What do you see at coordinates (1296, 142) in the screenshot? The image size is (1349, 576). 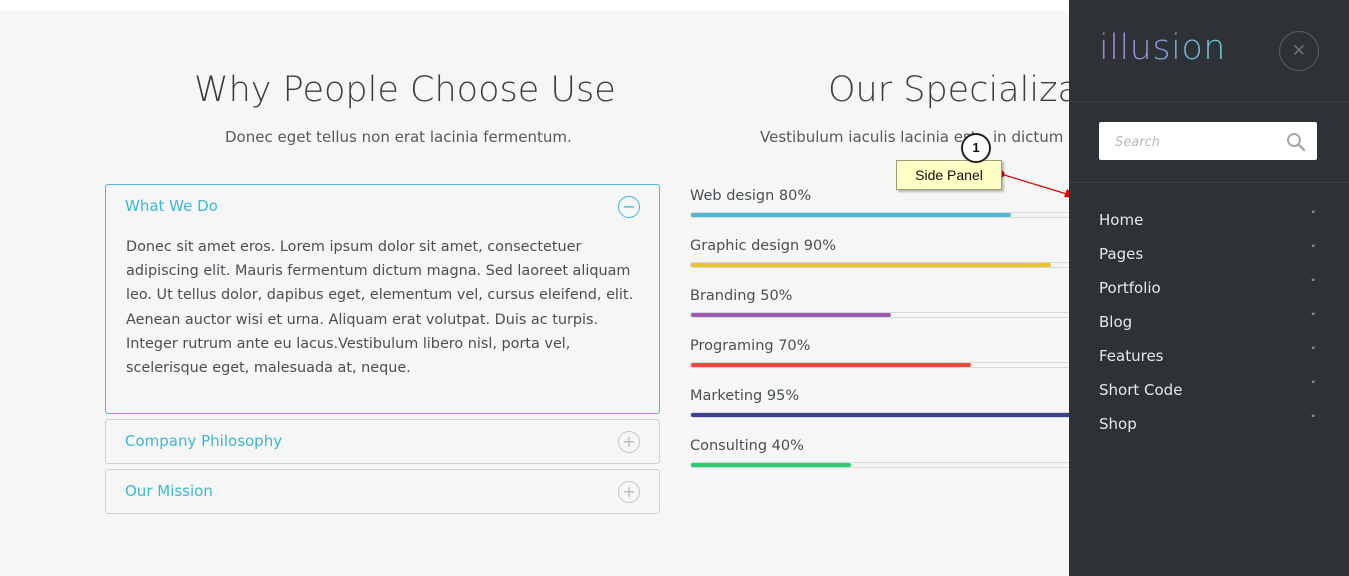 I see `search-icon` at bounding box center [1296, 142].